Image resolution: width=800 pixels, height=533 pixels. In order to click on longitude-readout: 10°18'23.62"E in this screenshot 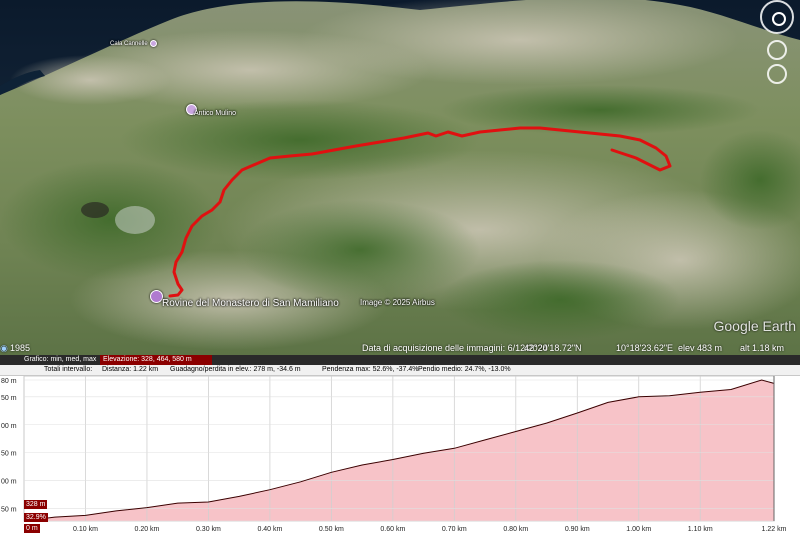, I will do `click(645, 348)`.